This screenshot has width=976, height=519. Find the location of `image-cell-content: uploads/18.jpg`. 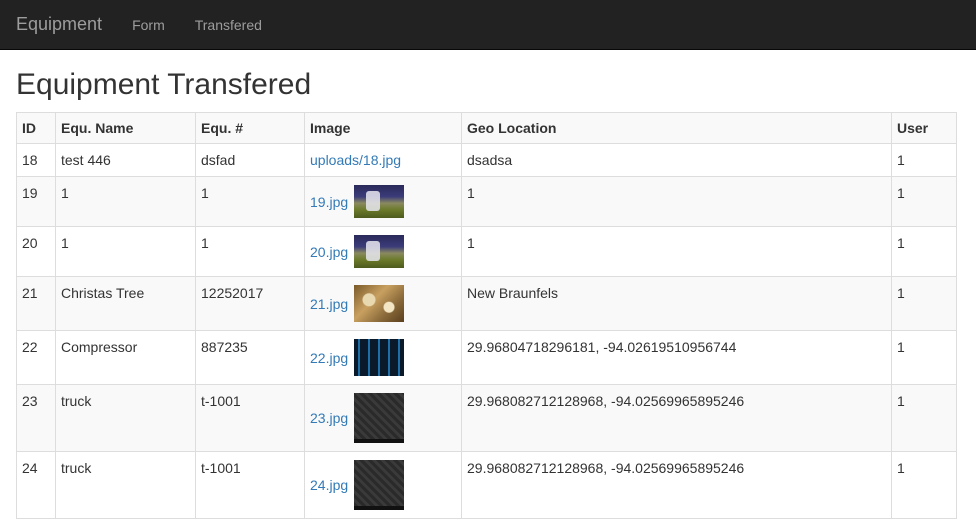

image-cell-content: uploads/18.jpg is located at coordinates (383, 160).